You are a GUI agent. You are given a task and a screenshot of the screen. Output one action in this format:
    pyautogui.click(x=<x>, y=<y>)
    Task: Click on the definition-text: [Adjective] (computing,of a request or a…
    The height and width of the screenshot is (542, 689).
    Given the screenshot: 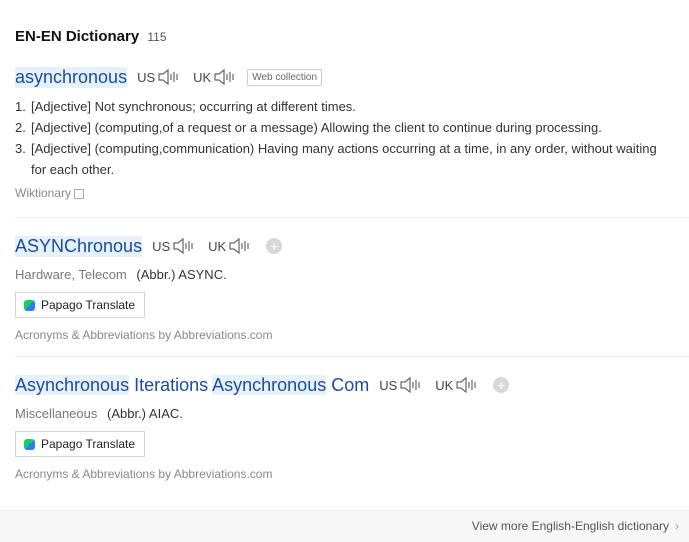 What is the action you would take?
    pyautogui.click(x=316, y=127)
    